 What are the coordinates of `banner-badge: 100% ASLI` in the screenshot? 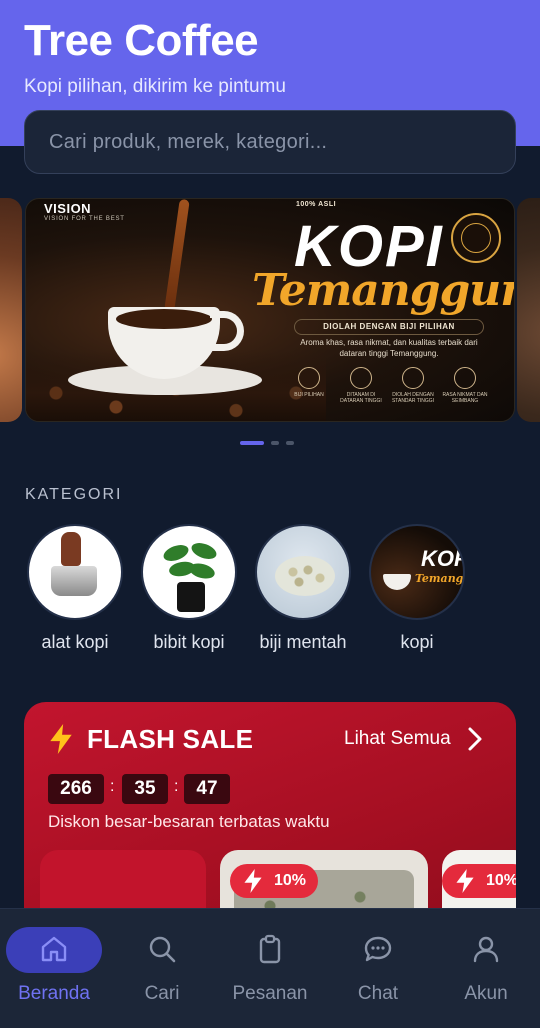 It's located at (316, 204).